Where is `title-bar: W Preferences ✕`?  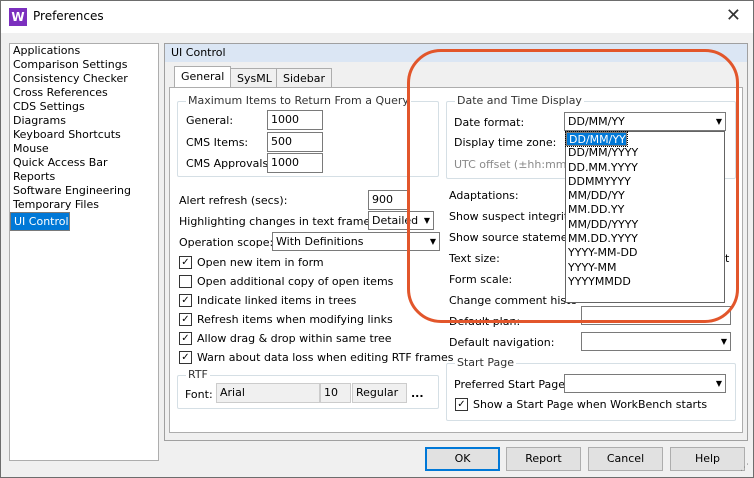 title-bar: W Preferences ✕ is located at coordinates (377, 17).